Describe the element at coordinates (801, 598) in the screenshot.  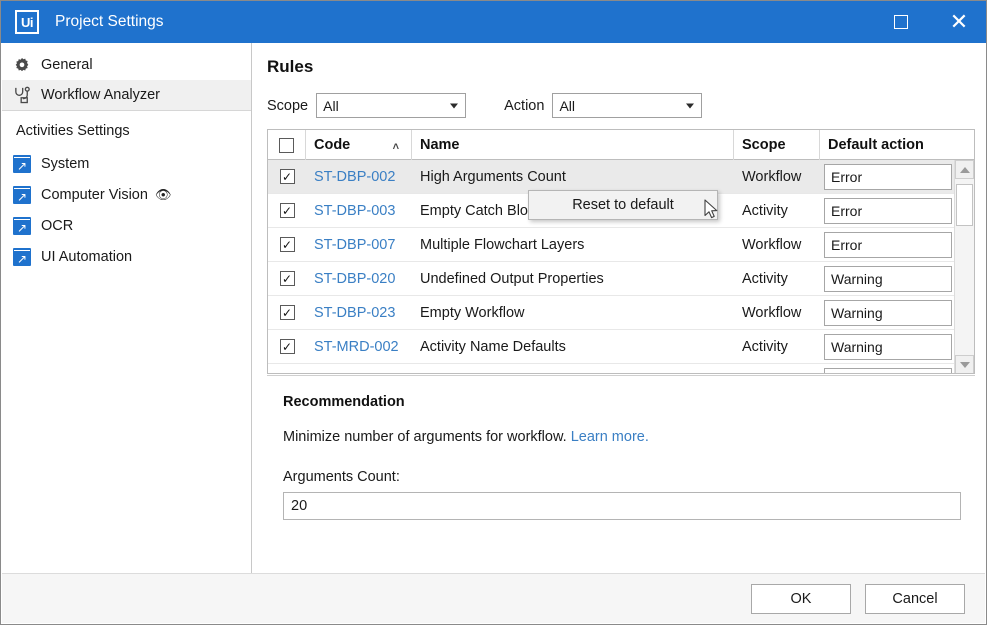
I see `ok-button: OK` at that location.